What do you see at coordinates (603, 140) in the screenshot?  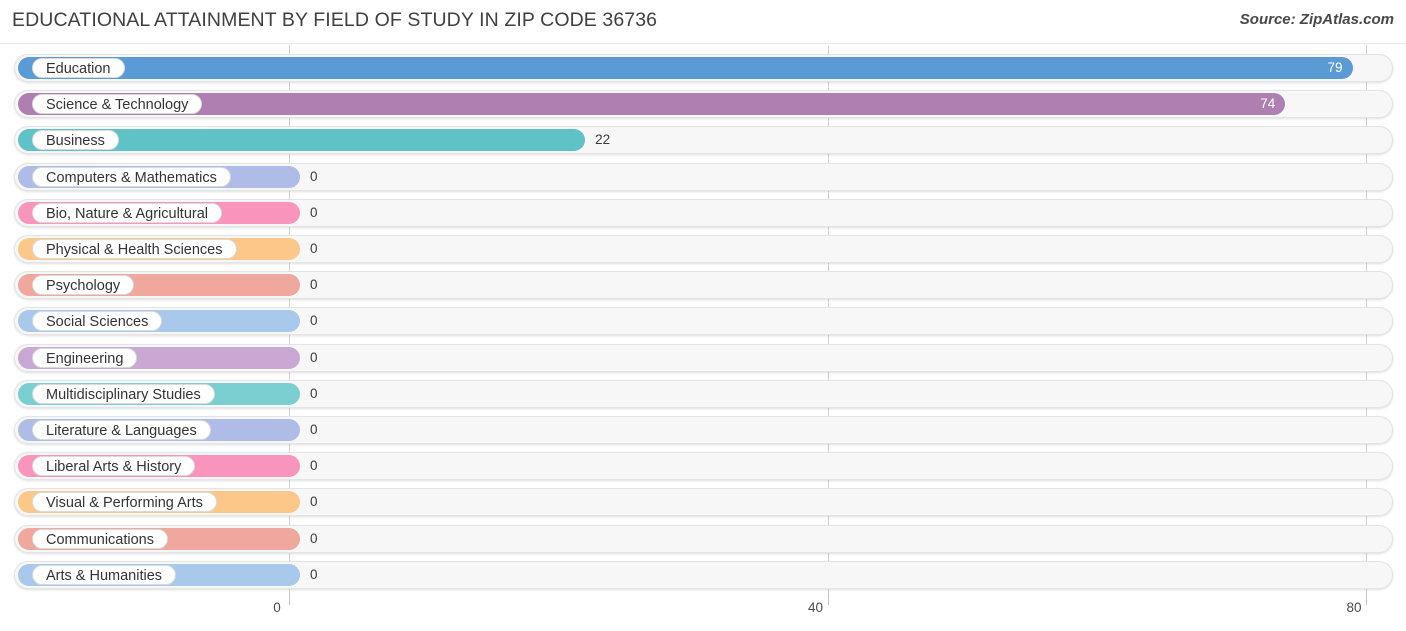 I see `bar-value-label: 22` at bounding box center [603, 140].